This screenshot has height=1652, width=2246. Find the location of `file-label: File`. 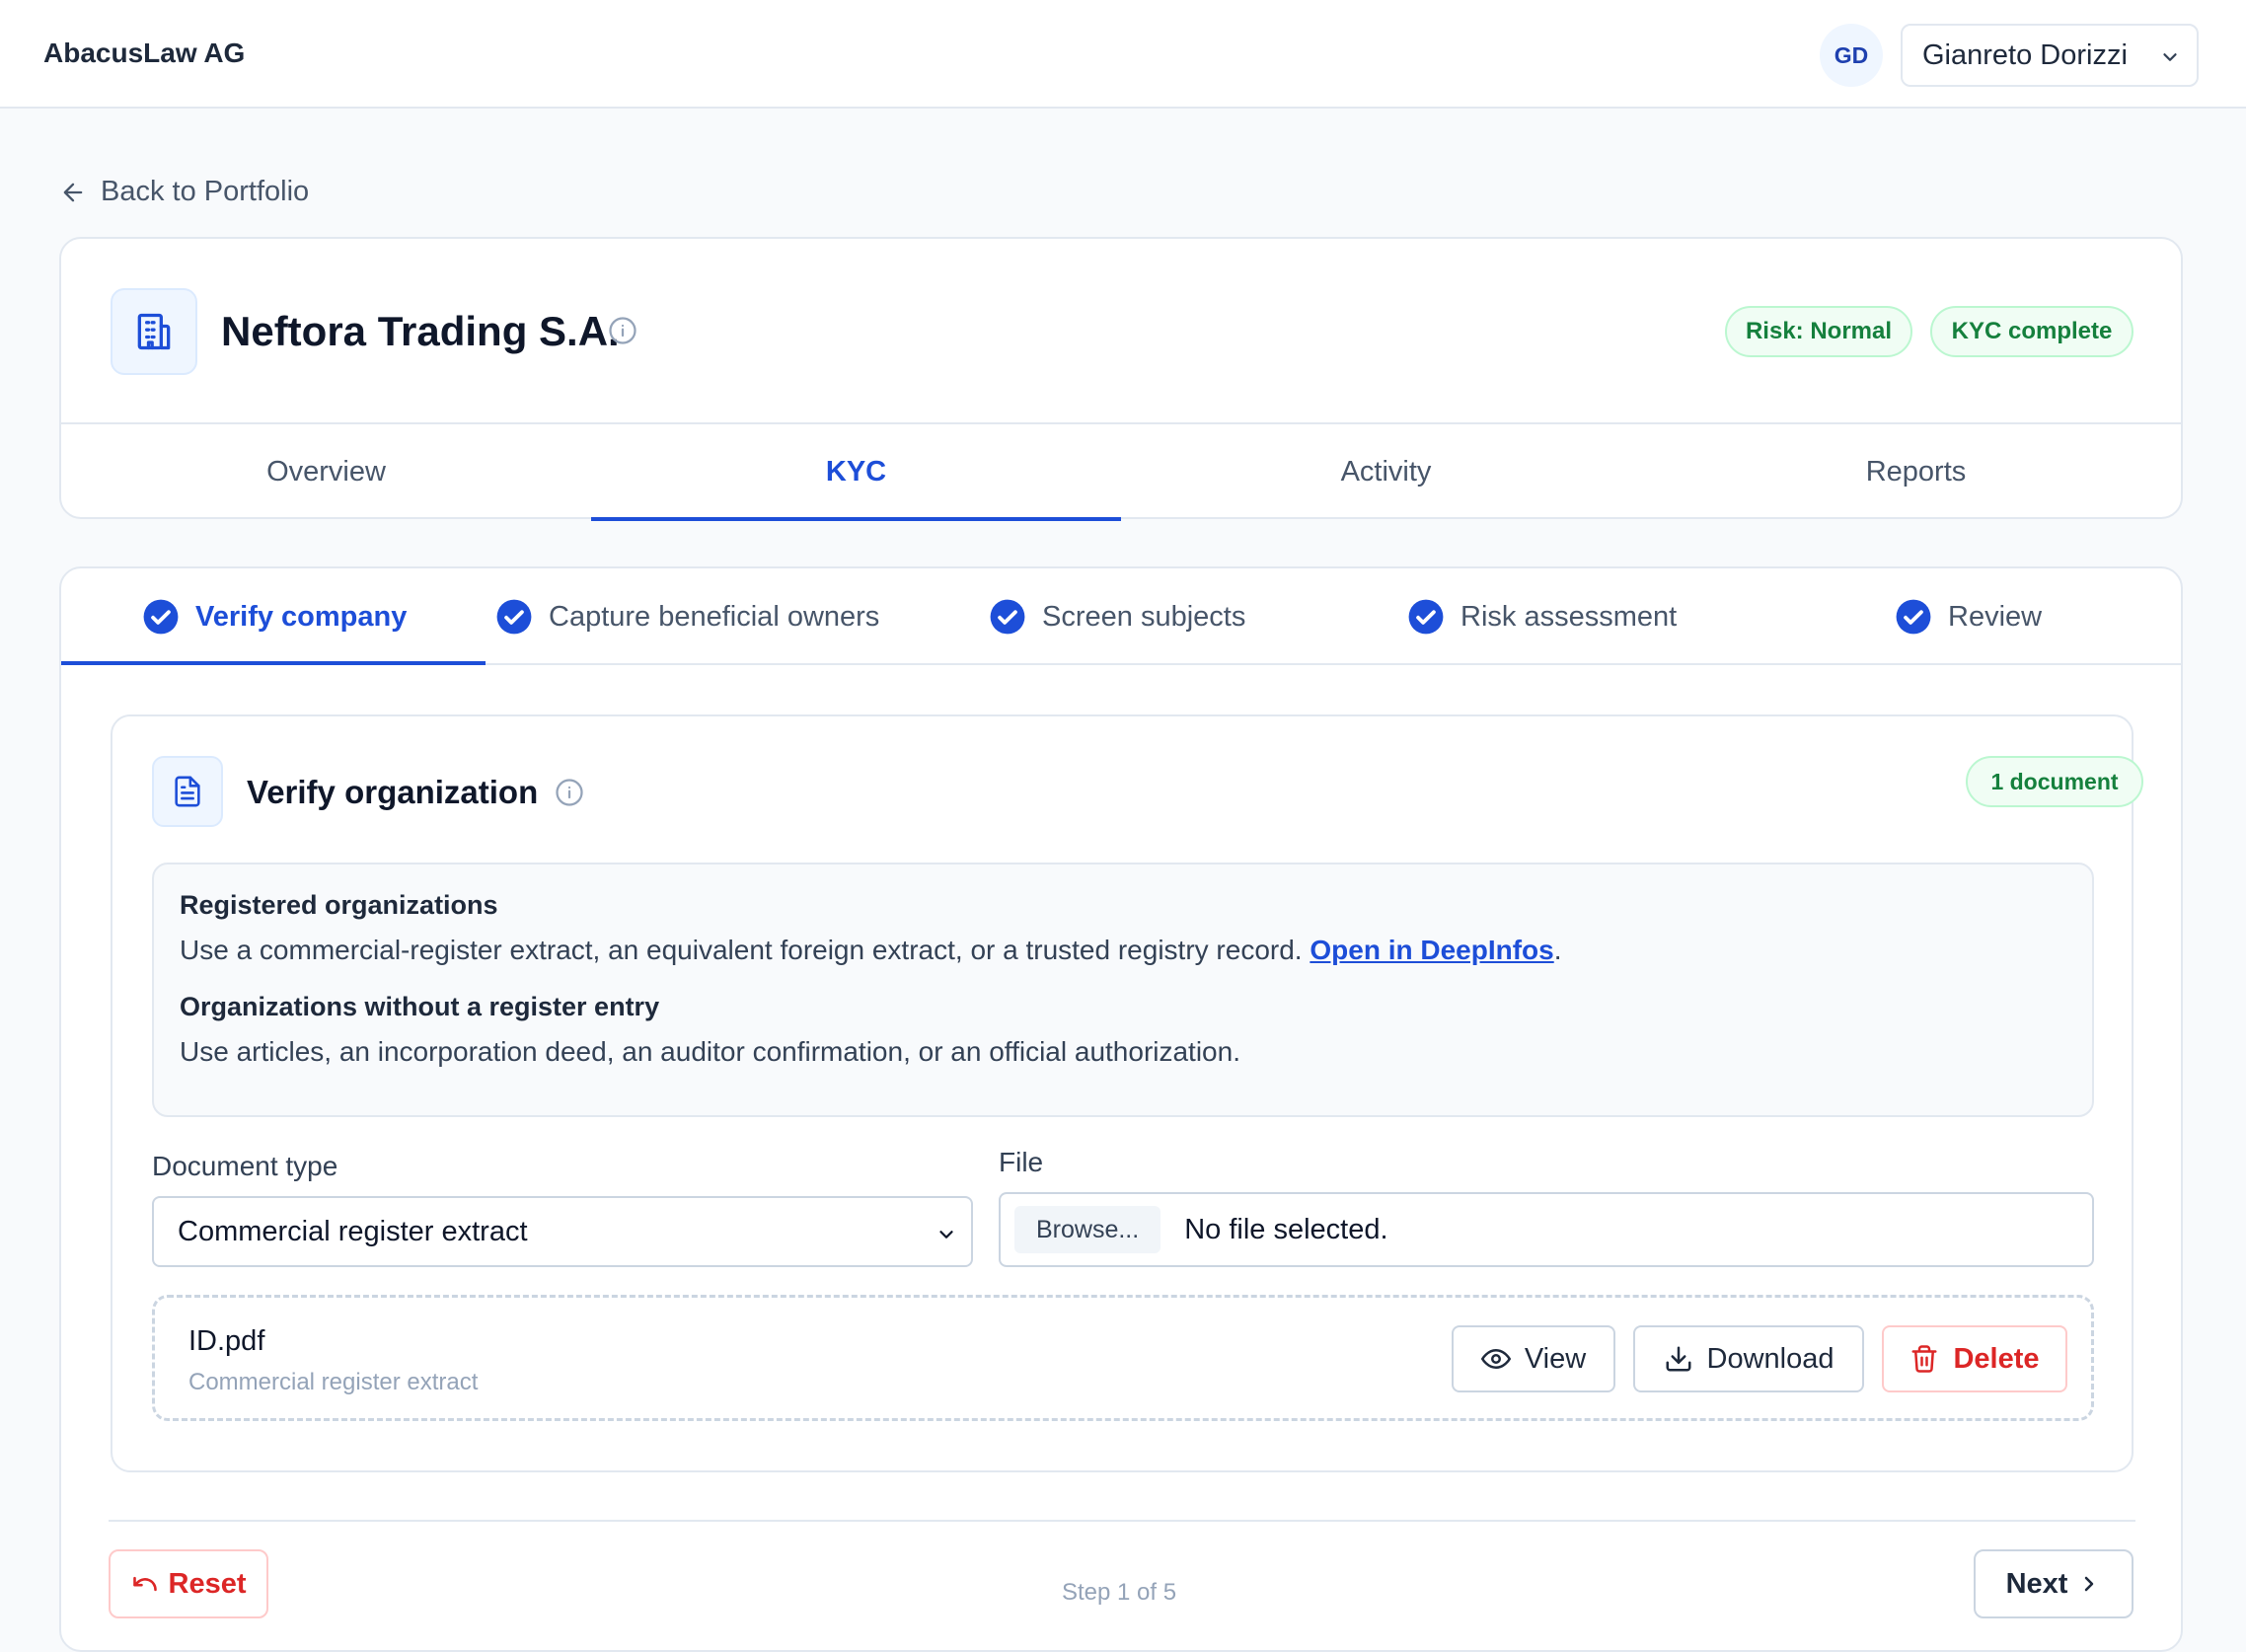

file-label: File is located at coordinates (1021, 1162).